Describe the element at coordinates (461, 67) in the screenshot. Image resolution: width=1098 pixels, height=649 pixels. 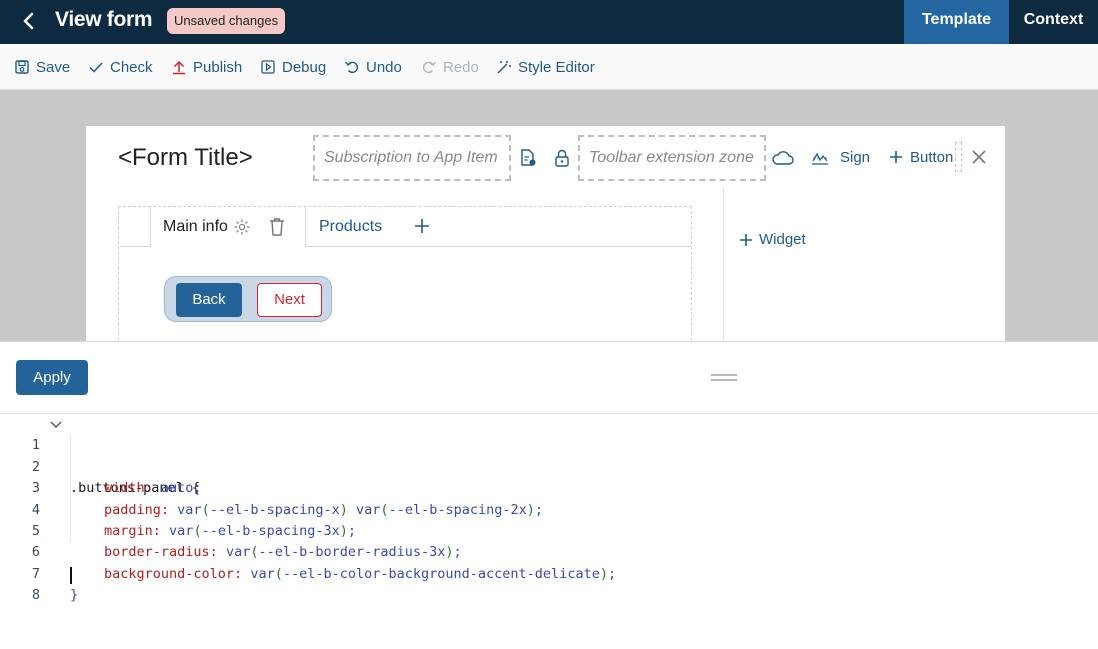
I see `redo-label: Redo` at that location.